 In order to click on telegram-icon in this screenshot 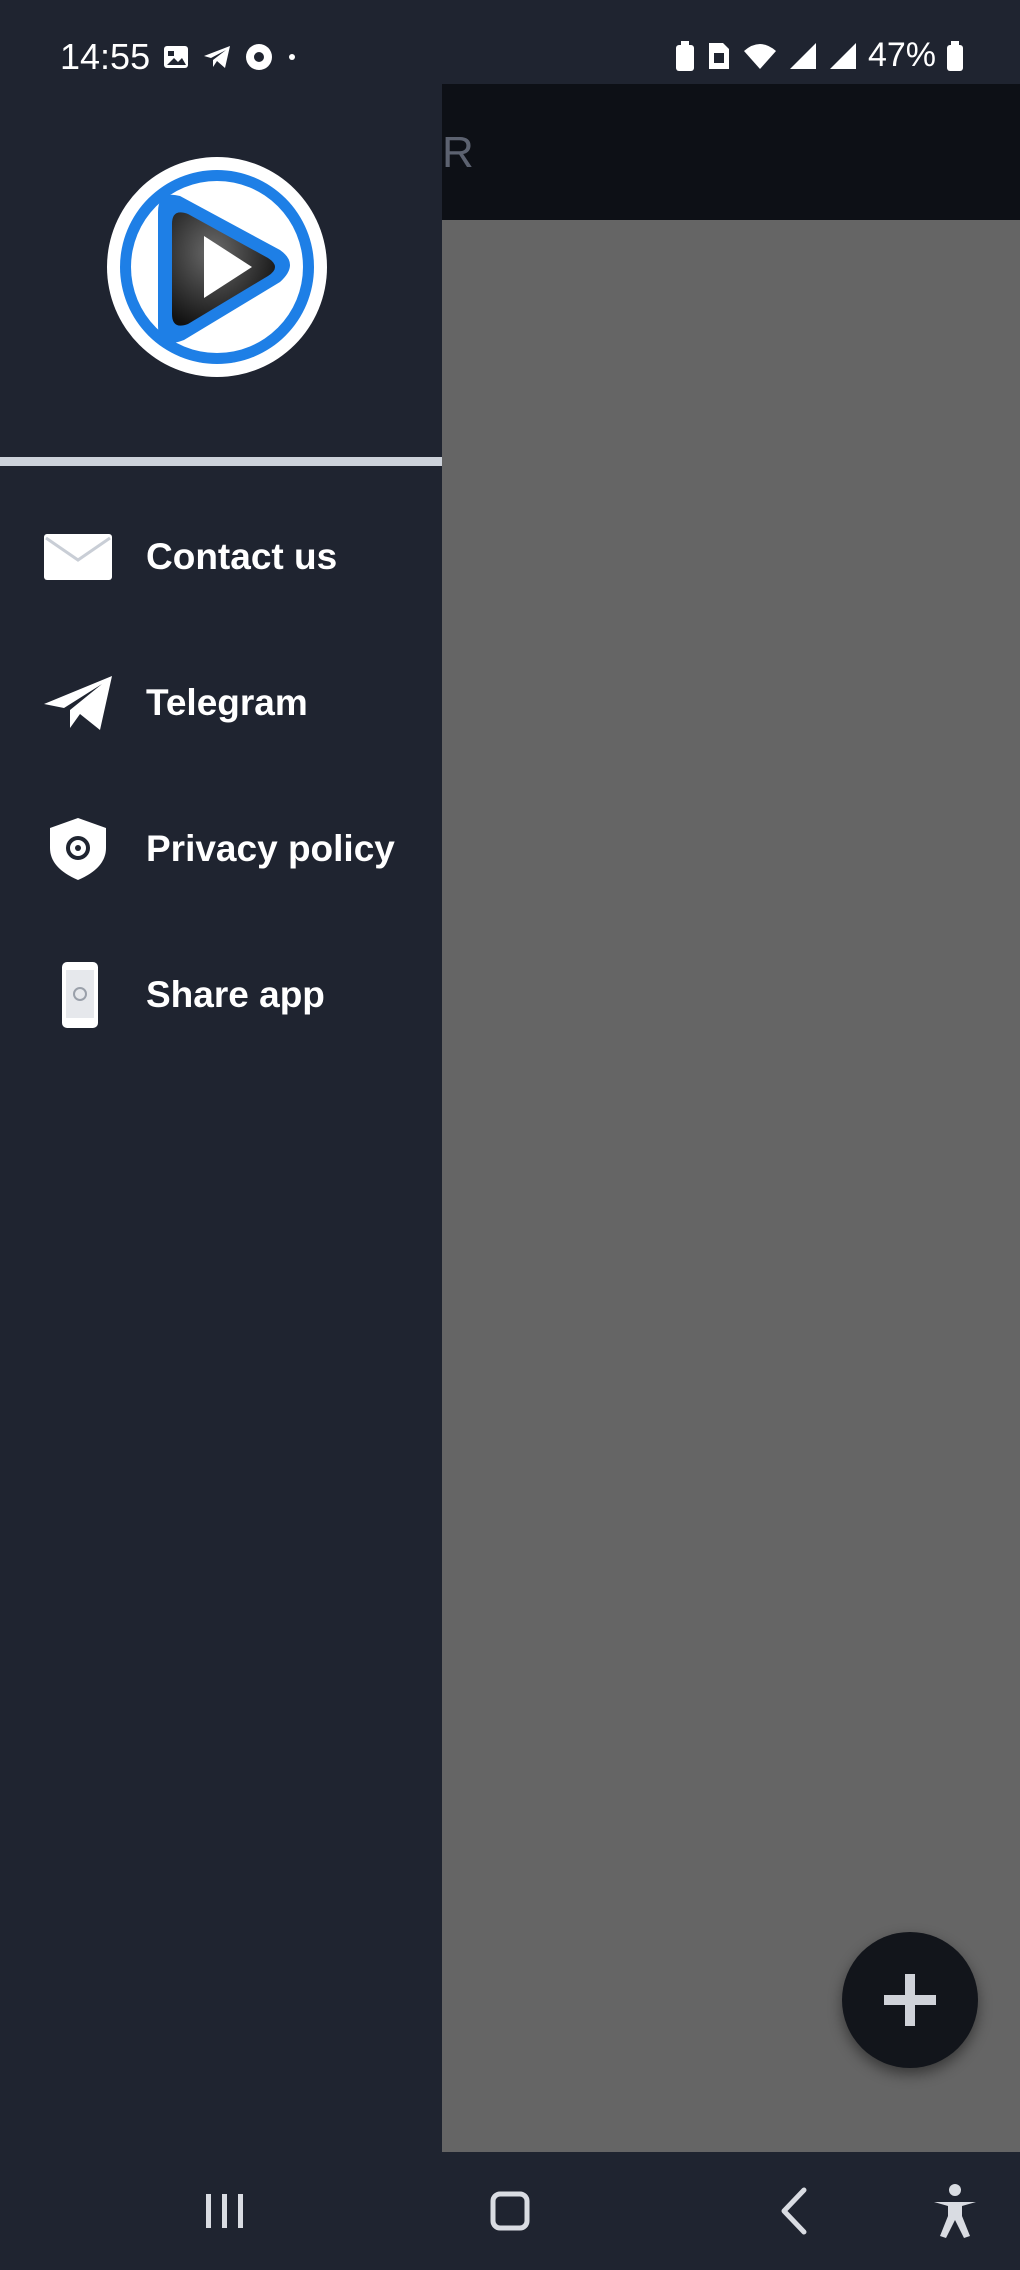, I will do `click(217, 57)`.